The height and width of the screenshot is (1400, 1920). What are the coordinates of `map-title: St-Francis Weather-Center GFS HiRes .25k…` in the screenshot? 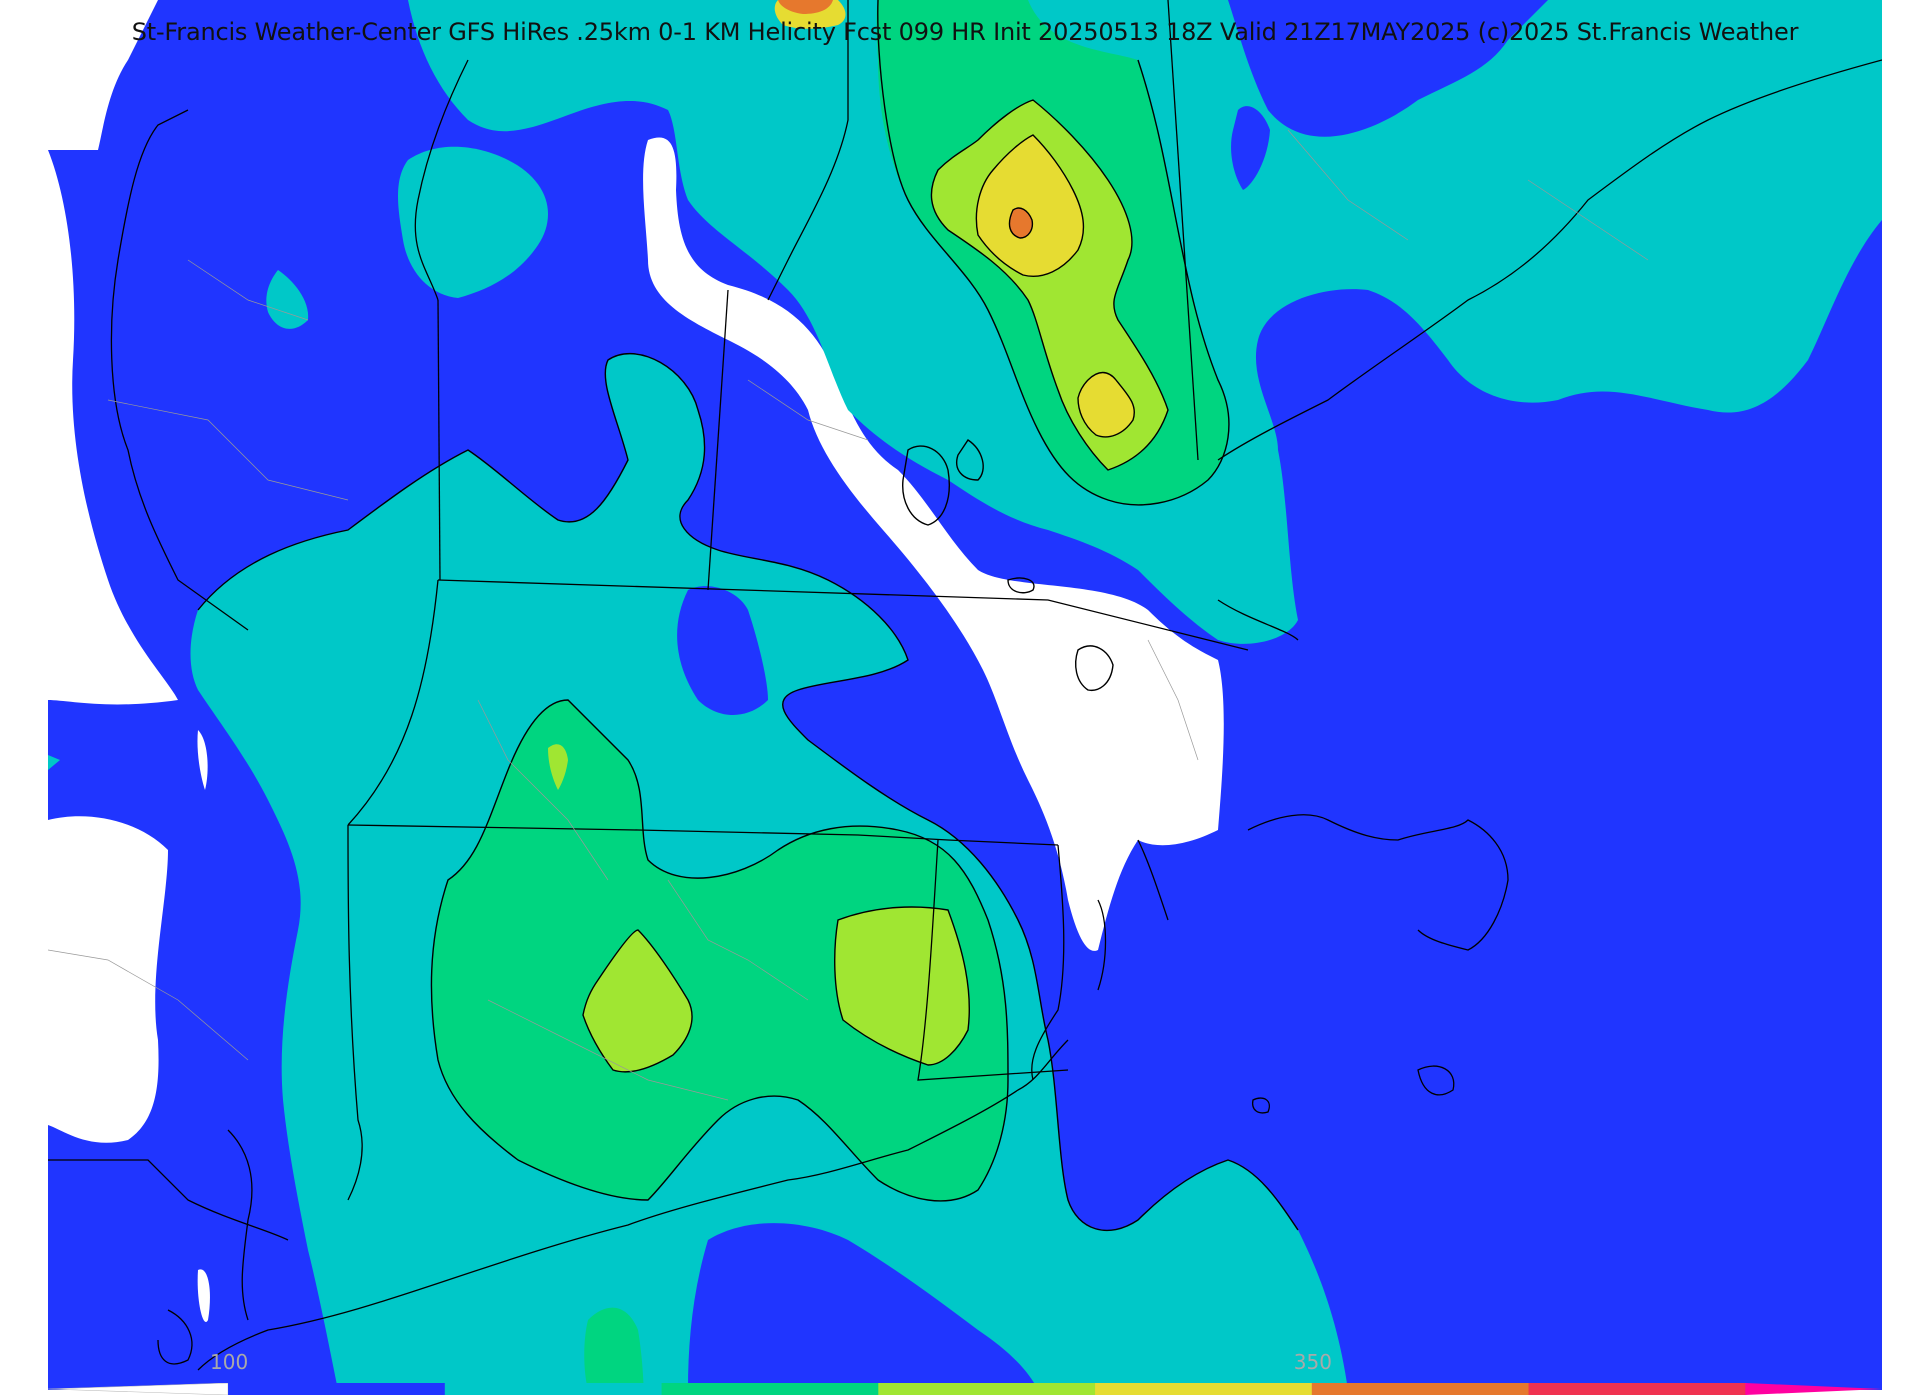 It's located at (965, 32).